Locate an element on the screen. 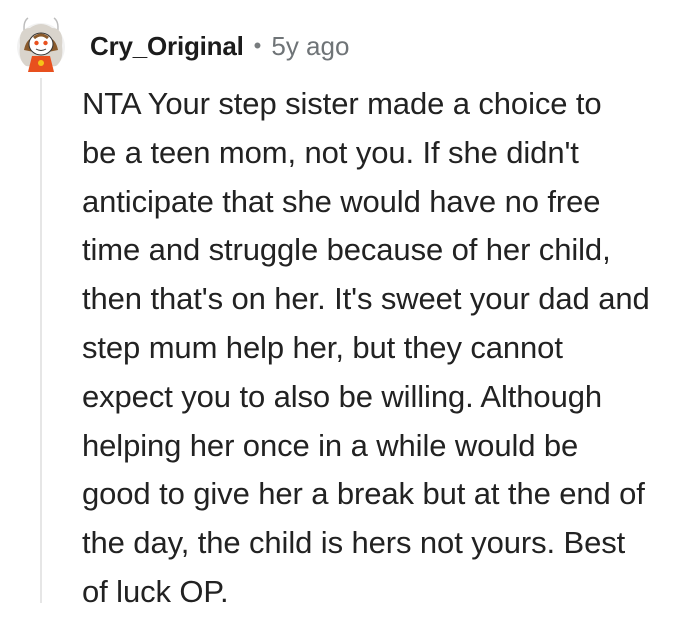 This screenshot has width=700, height=617. user-avatar is located at coordinates (41, 45).